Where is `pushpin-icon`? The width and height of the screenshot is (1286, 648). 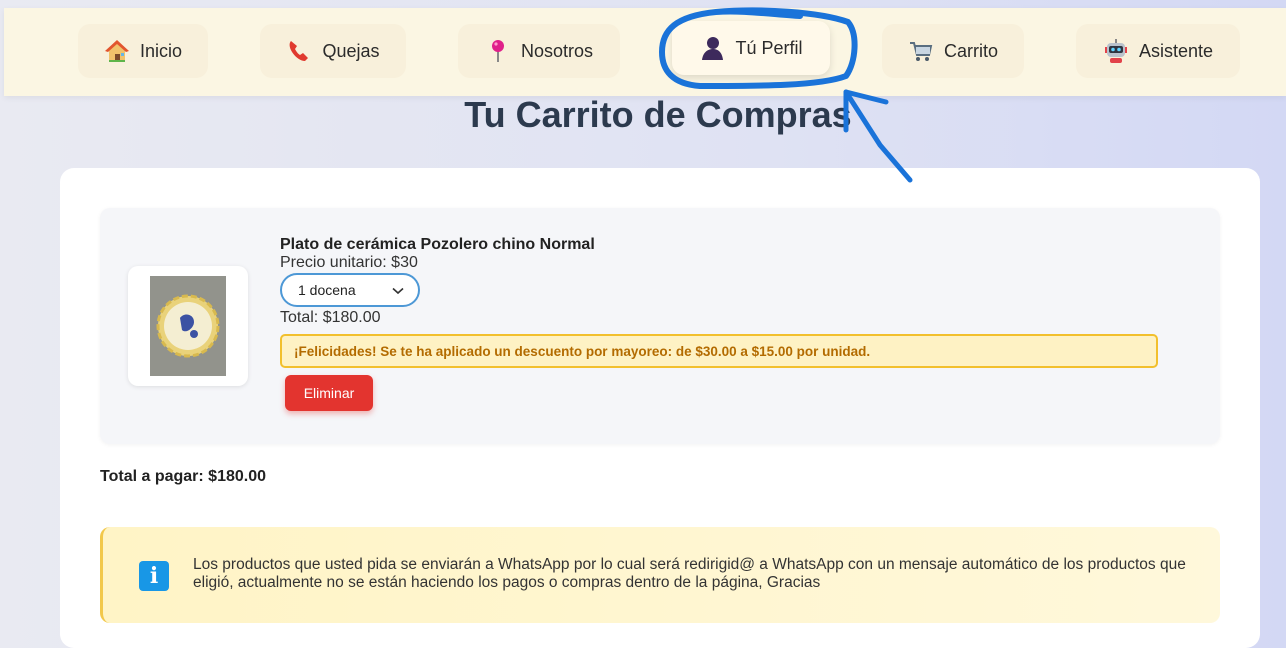
pushpin-icon is located at coordinates (498, 51).